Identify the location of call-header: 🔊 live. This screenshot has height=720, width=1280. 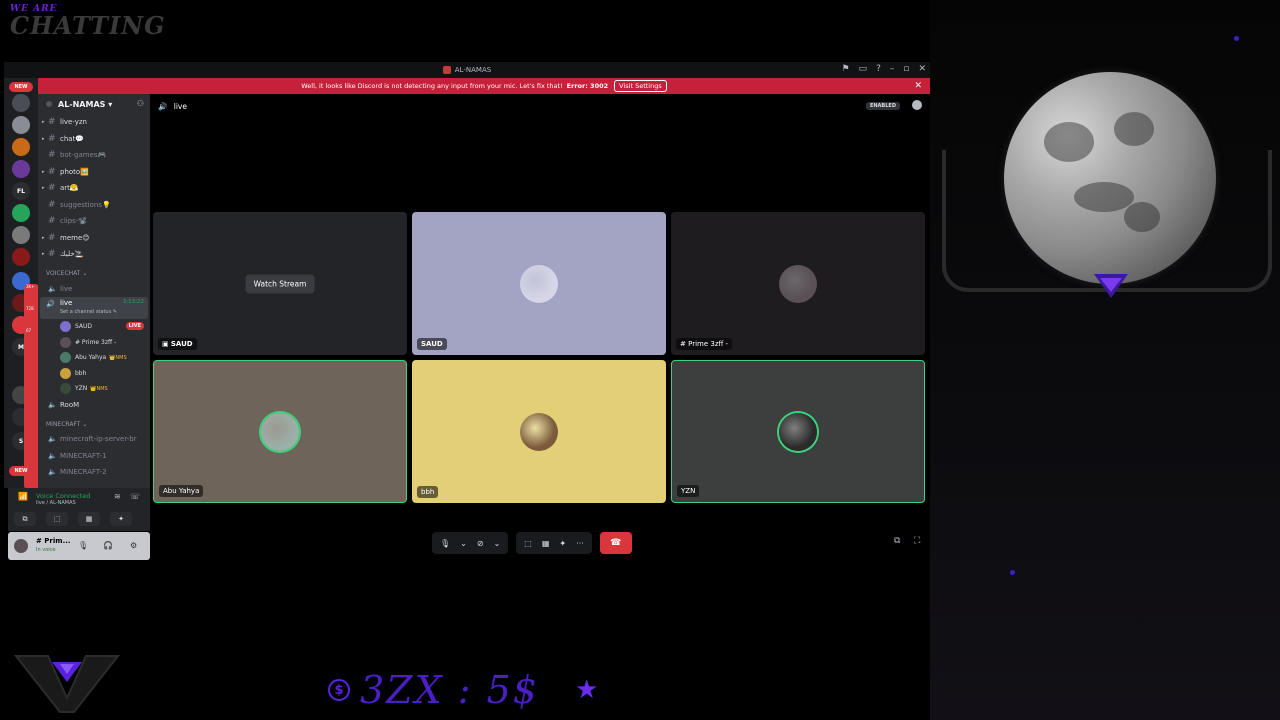
(172, 106).